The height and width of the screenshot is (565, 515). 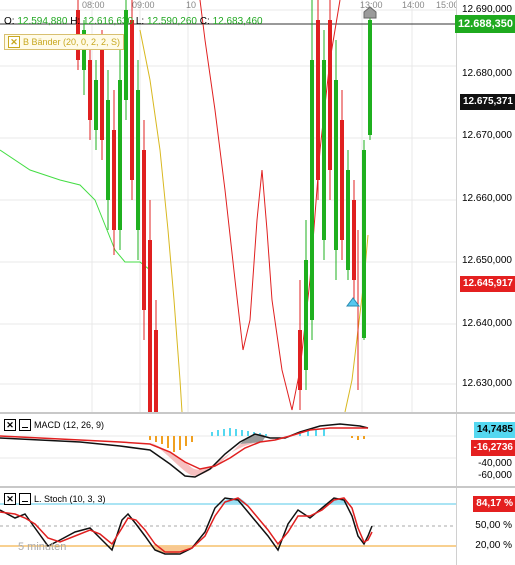 What do you see at coordinates (93, 5) in the screenshot?
I see `time-label-0800: 08:00` at bounding box center [93, 5].